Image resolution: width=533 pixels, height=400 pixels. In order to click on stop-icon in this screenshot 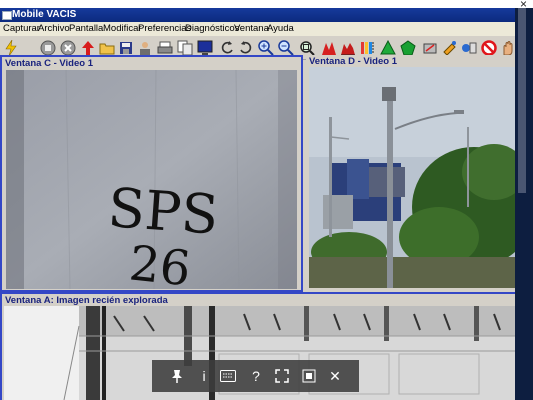, I will do `click(48, 48)`.